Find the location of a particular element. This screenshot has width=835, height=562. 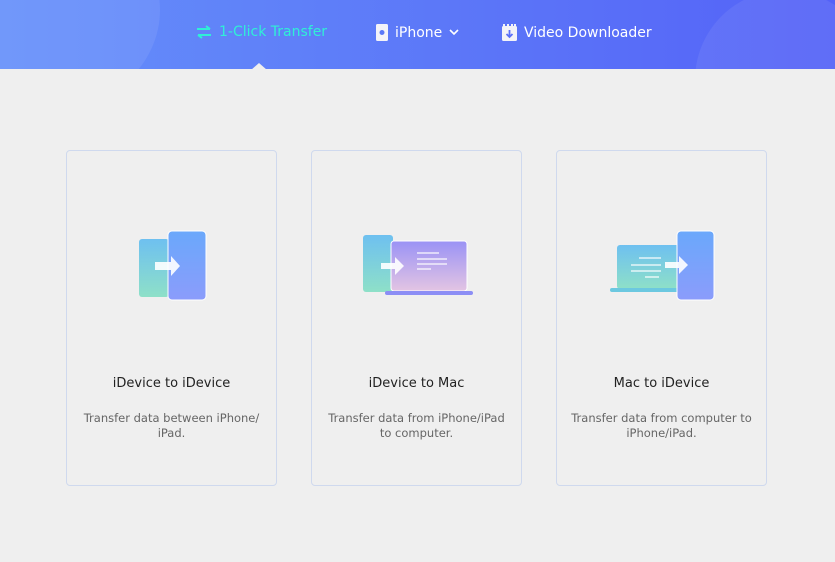

device-selector: iPhone is located at coordinates (417, 32).